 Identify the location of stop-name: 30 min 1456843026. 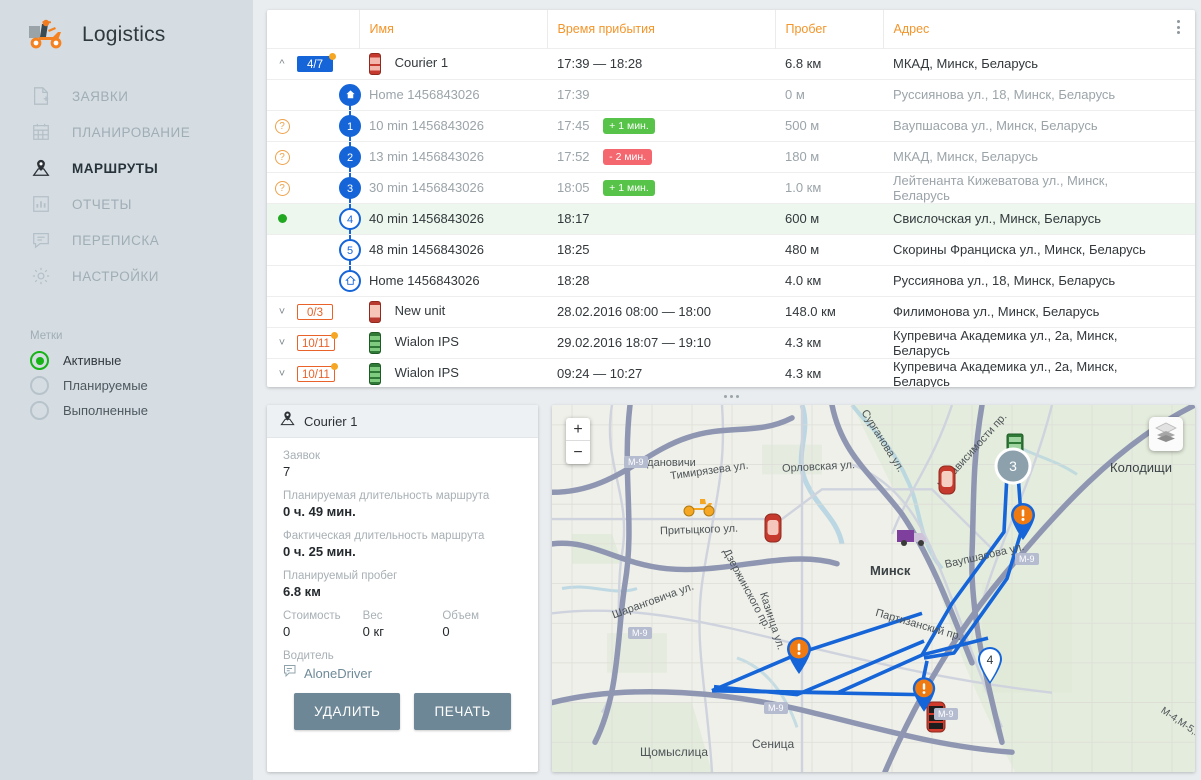
(426, 187).